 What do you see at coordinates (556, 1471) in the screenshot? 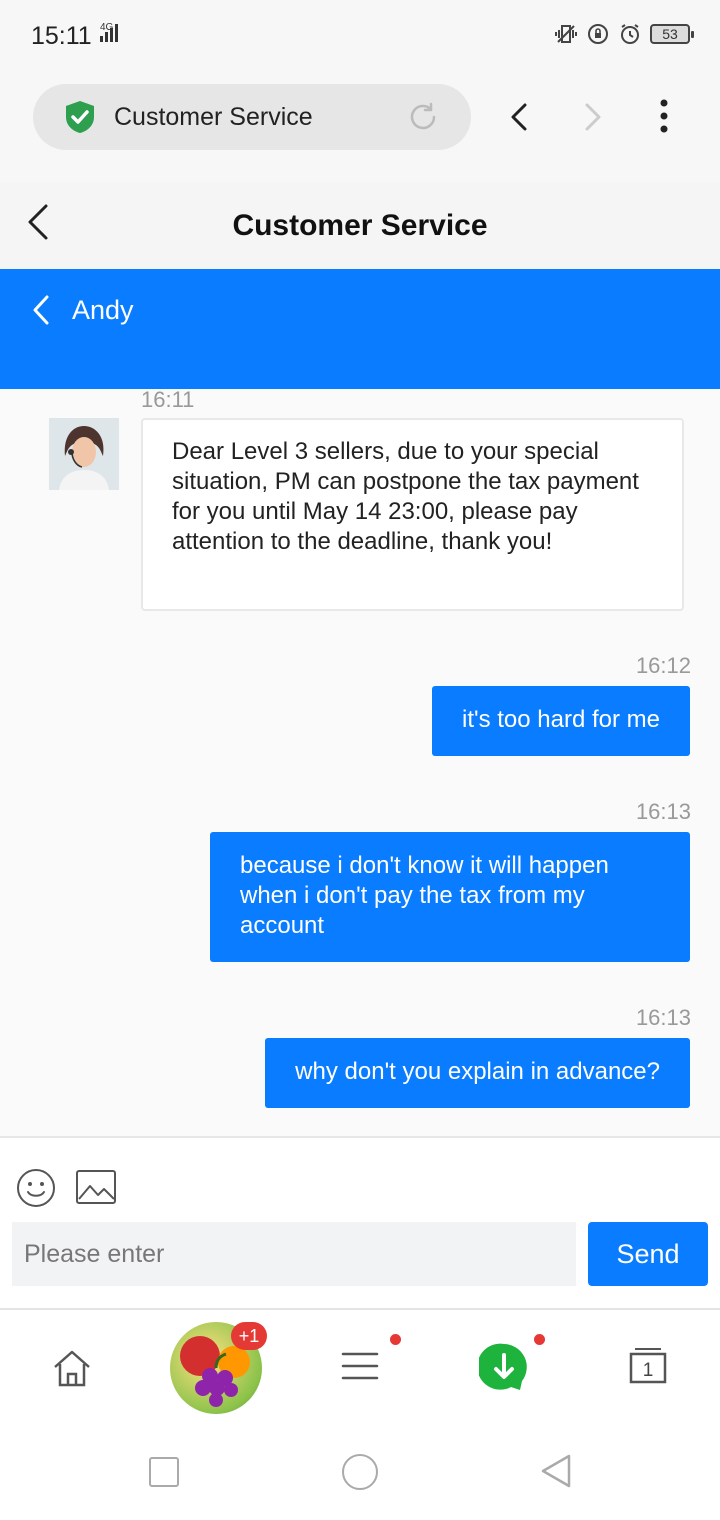
I see `system-back-icon` at bounding box center [556, 1471].